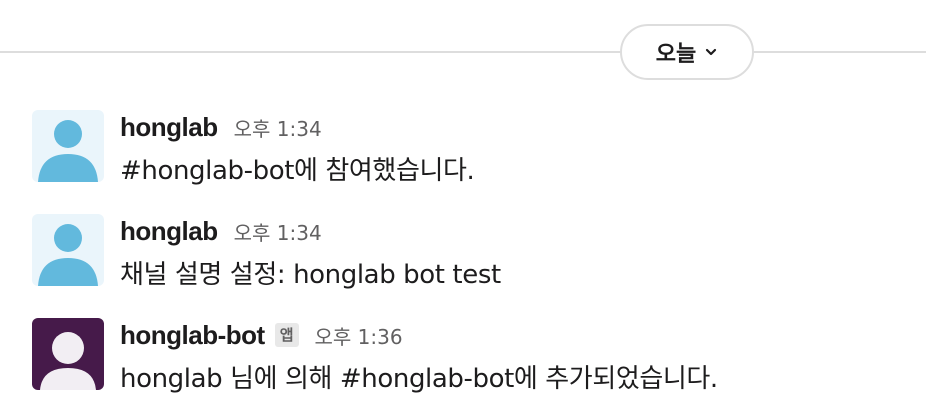  I want to click on message-header: honglab-bot 앱 오후 1:36, so click(261, 335).